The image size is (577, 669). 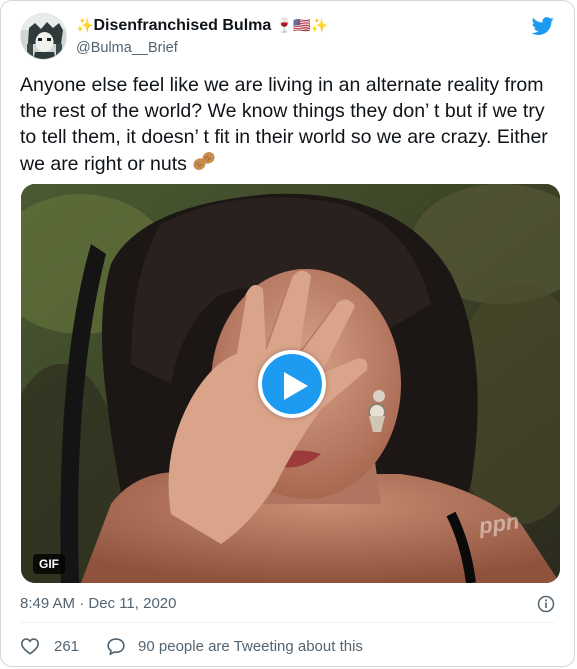 I want to click on twitter-bird-icon, so click(x=543, y=26).